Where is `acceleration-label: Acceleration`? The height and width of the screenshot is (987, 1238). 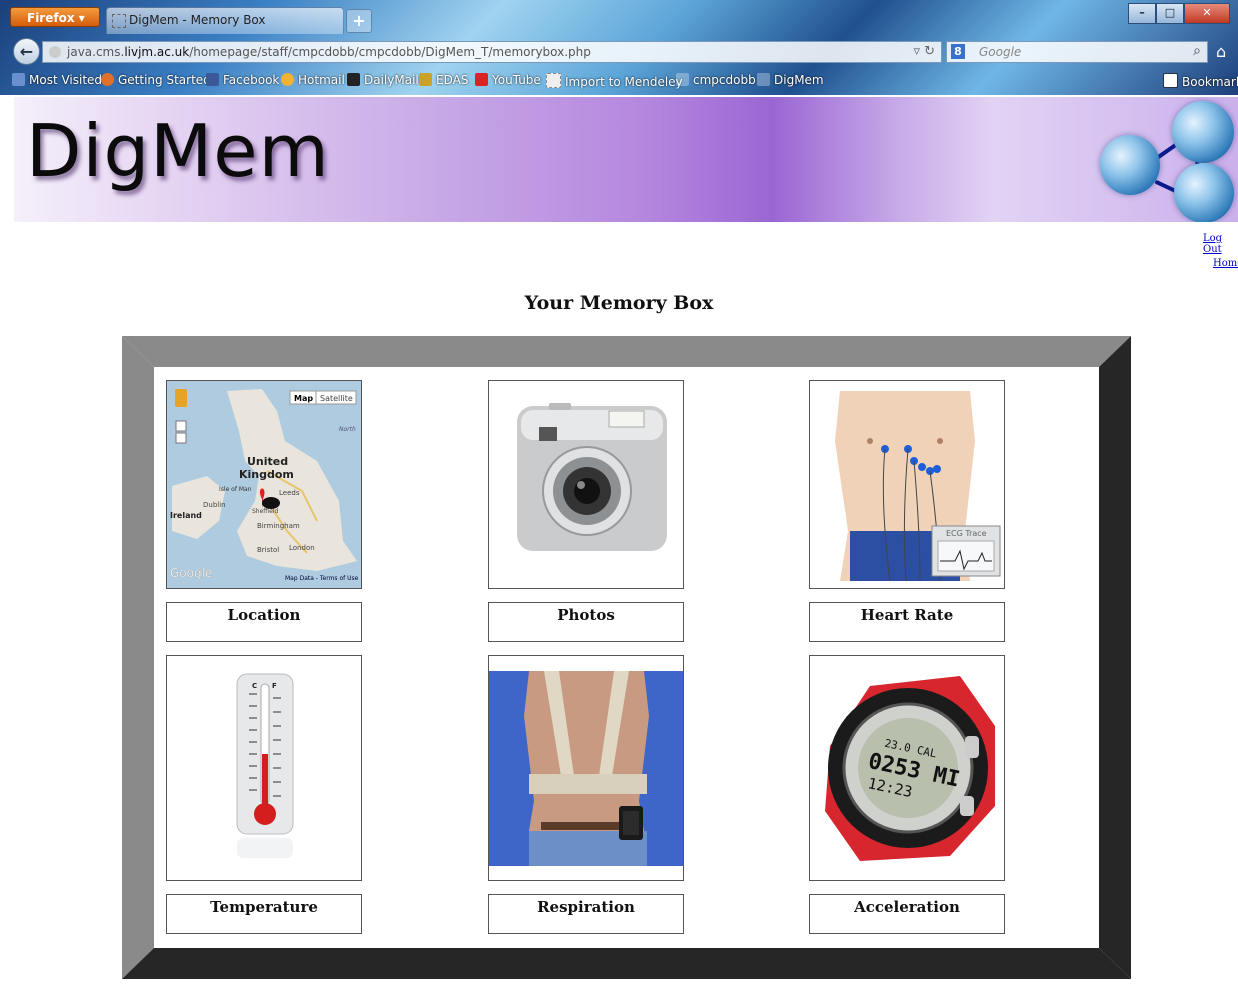
acceleration-label: Acceleration is located at coordinates (907, 914).